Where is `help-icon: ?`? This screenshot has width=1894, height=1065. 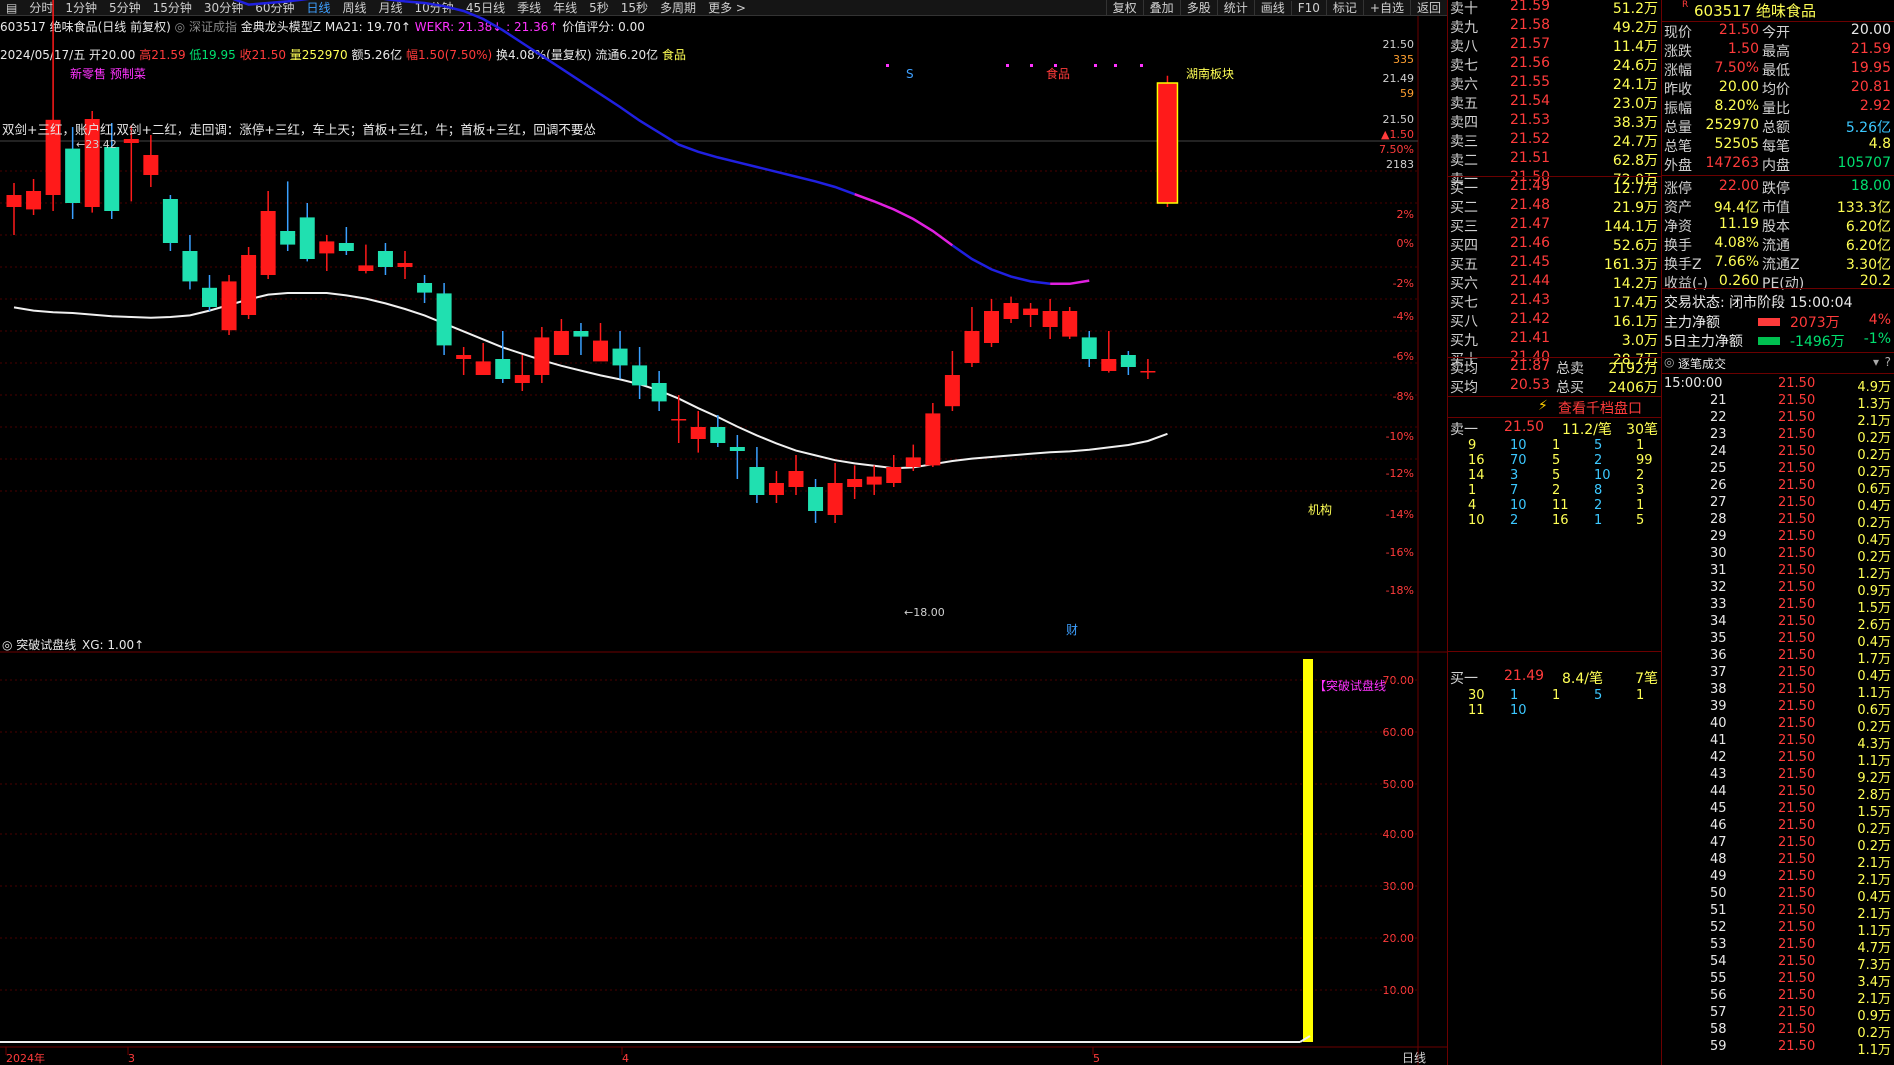 help-icon: ? is located at coordinates (1888, 362).